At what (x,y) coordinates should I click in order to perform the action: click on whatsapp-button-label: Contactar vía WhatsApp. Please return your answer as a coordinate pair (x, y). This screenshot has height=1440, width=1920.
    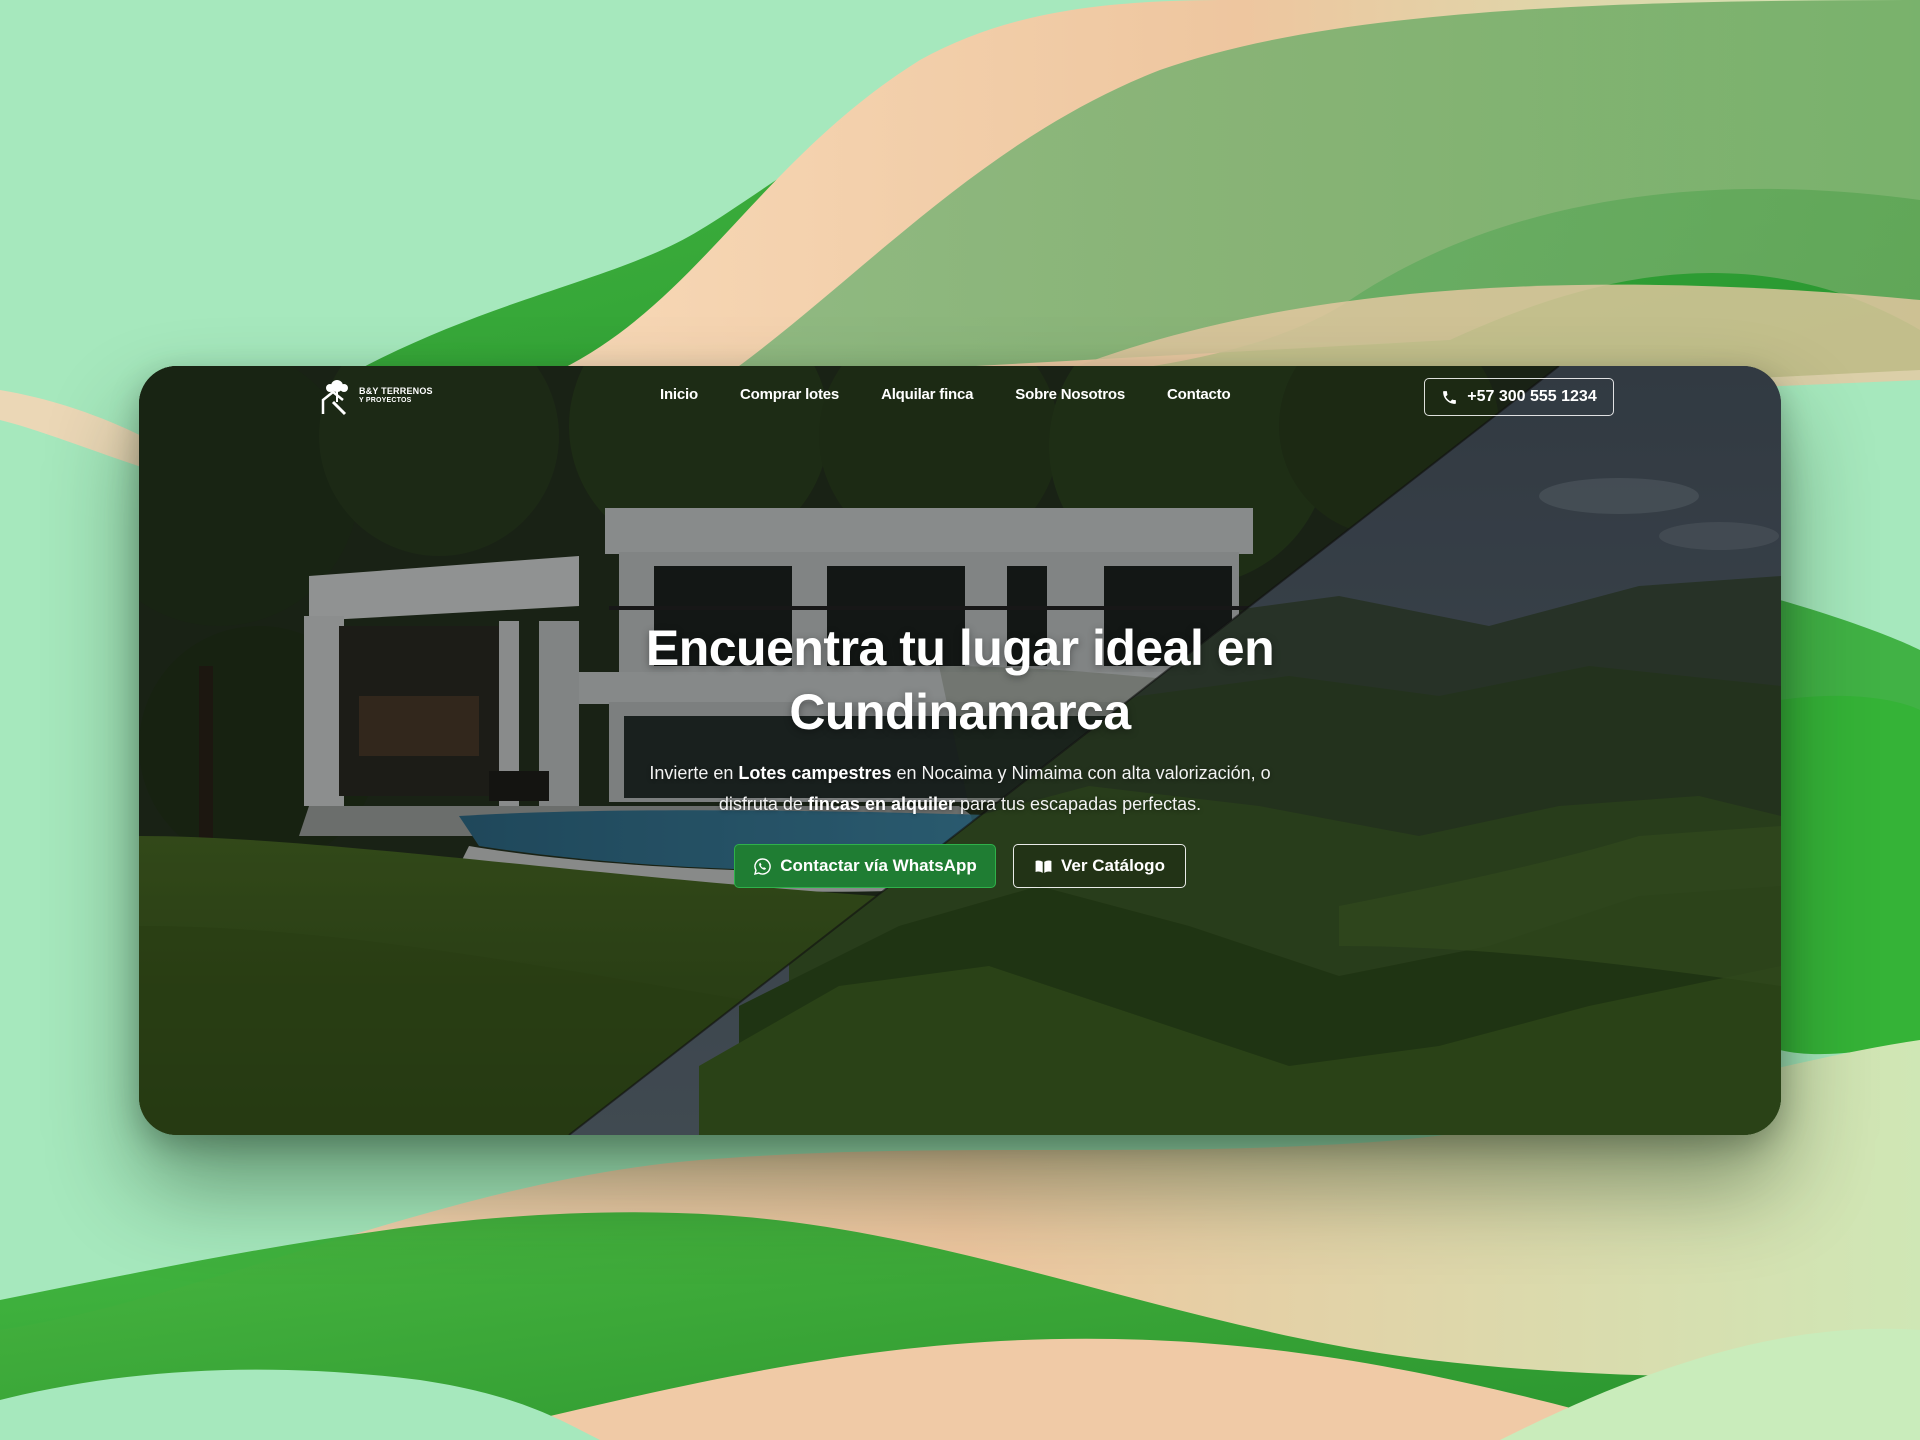
    Looking at the image, I should click on (878, 865).